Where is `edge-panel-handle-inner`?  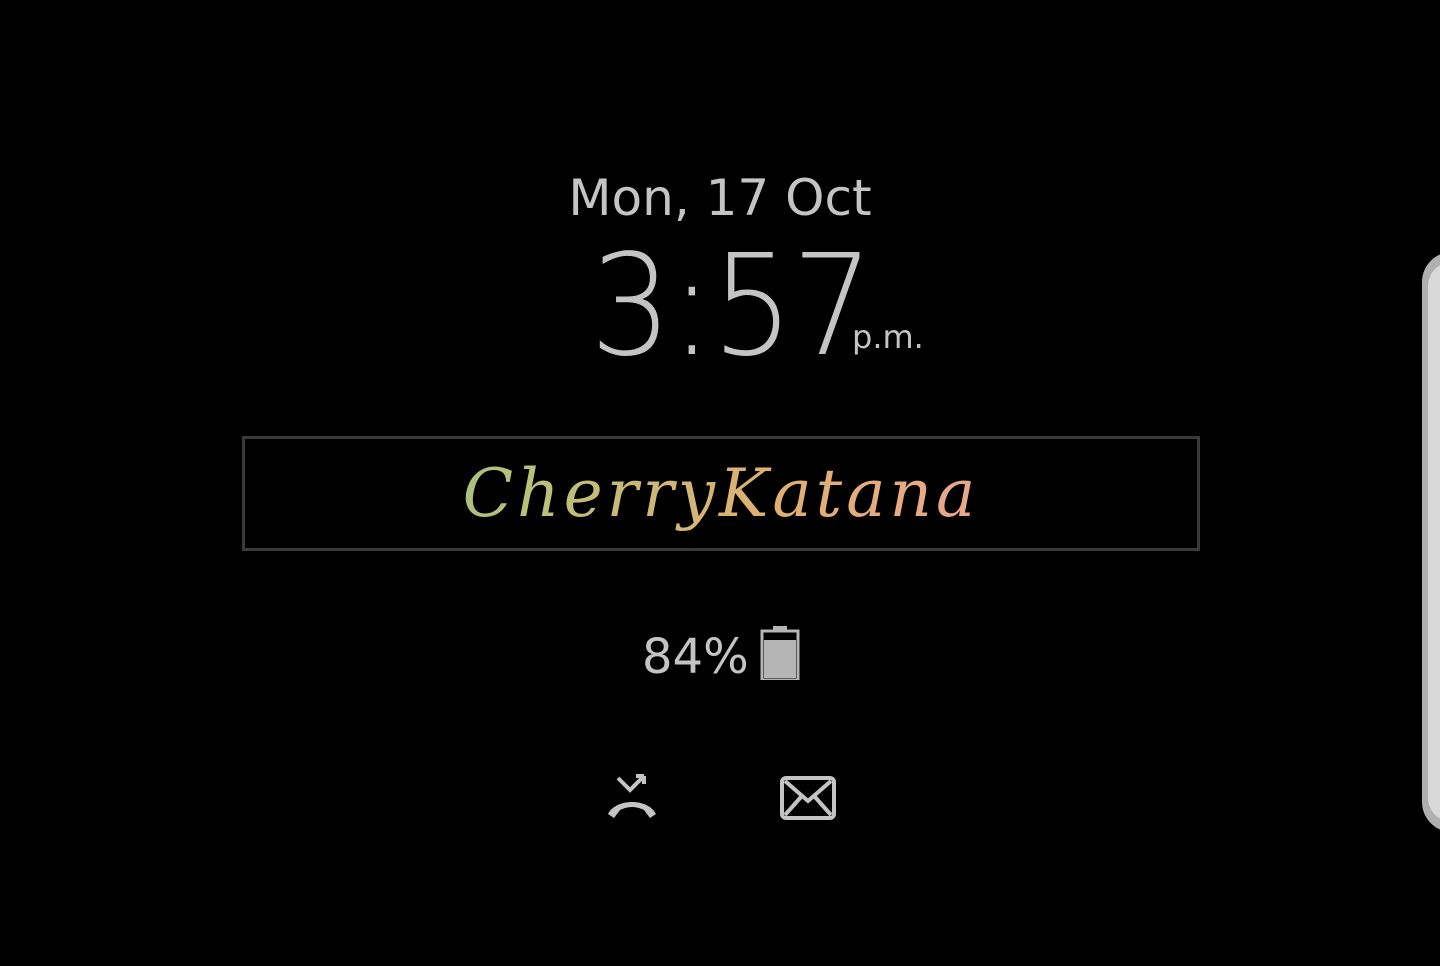
edge-panel-handle-inner is located at coordinates (1434, 542).